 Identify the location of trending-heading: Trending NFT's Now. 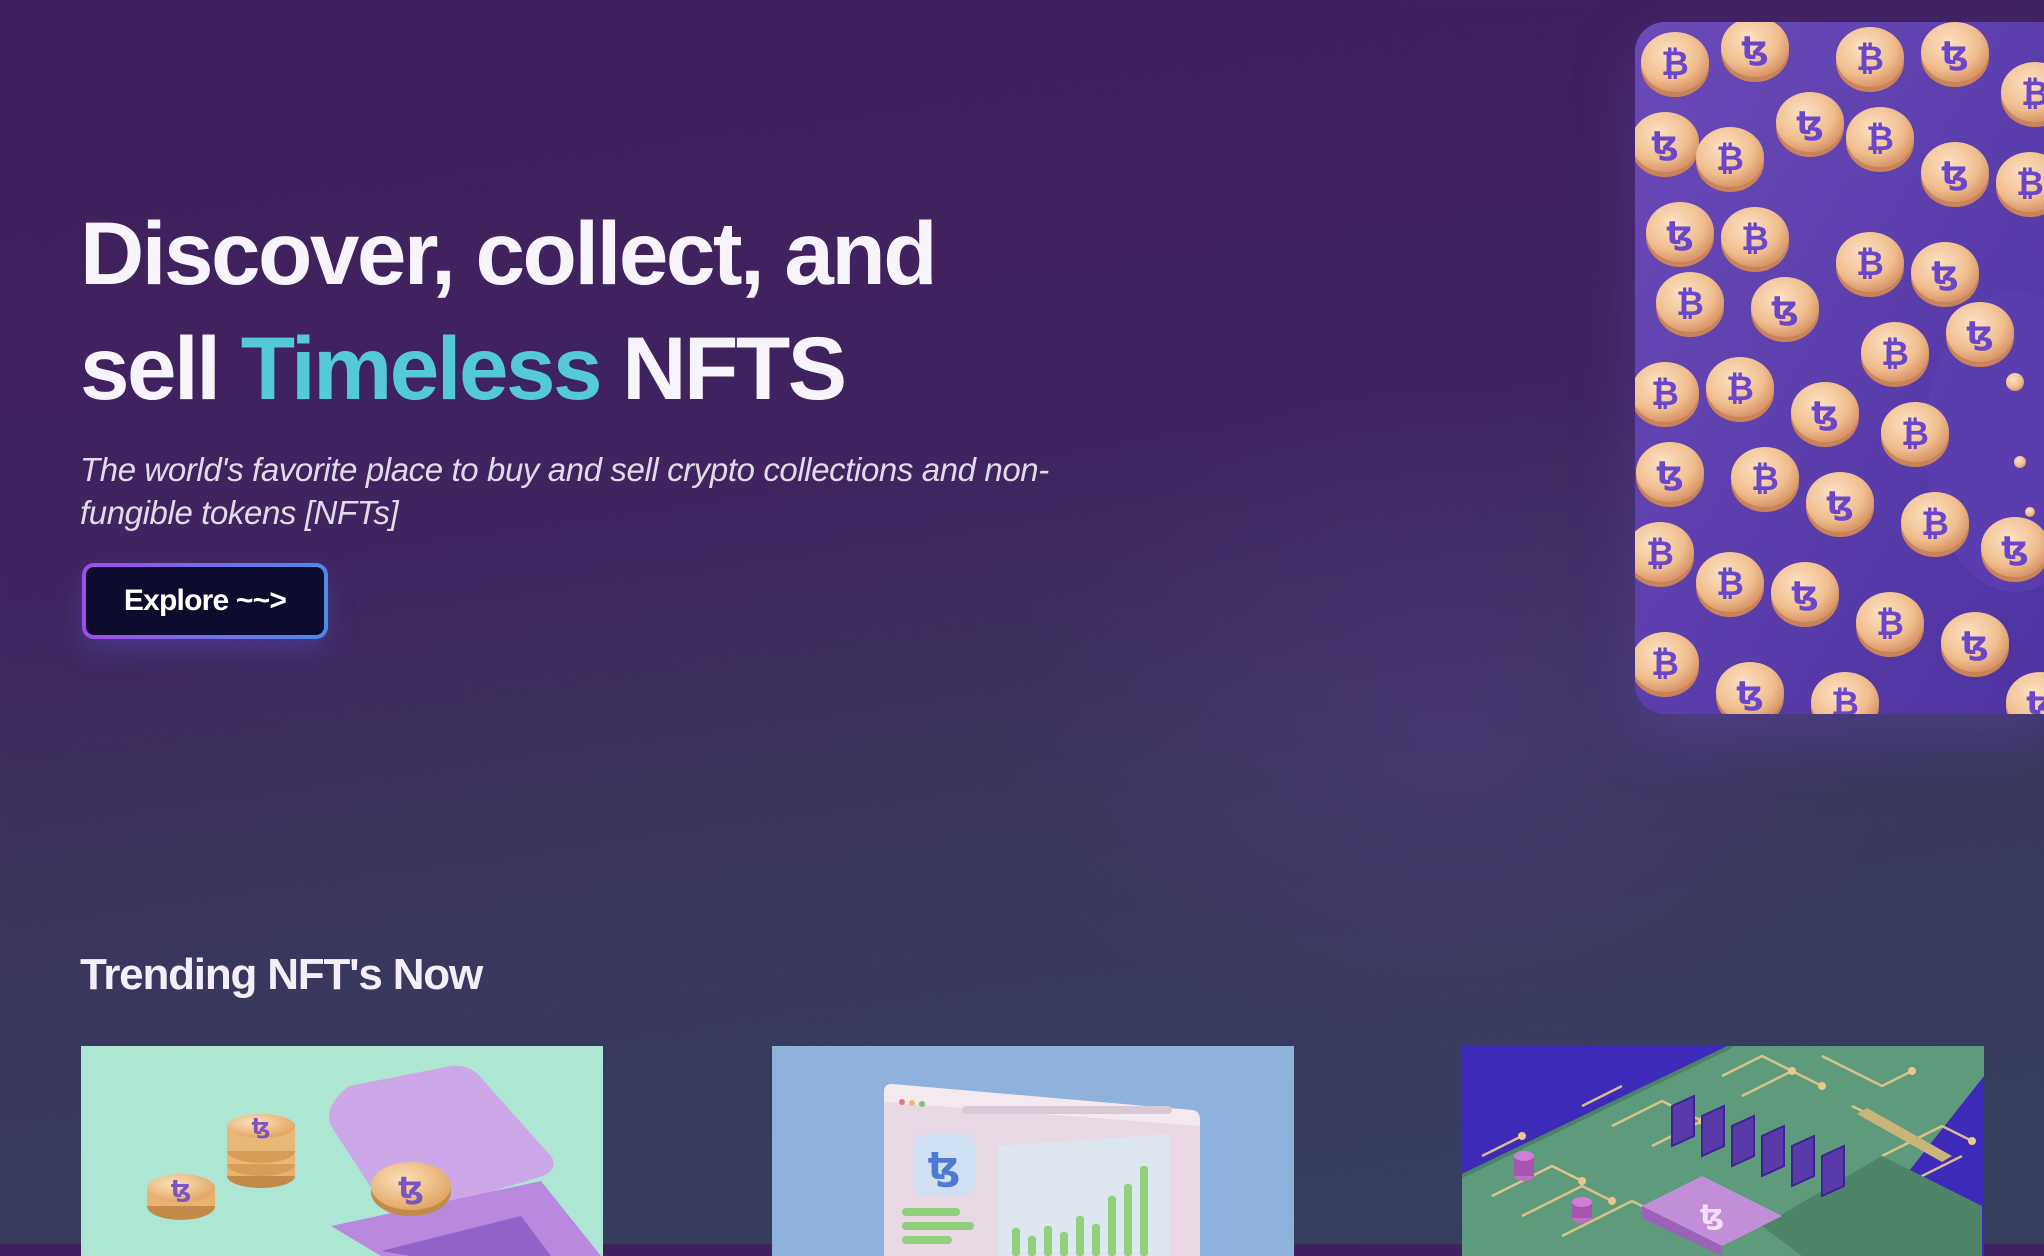
(281, 974).